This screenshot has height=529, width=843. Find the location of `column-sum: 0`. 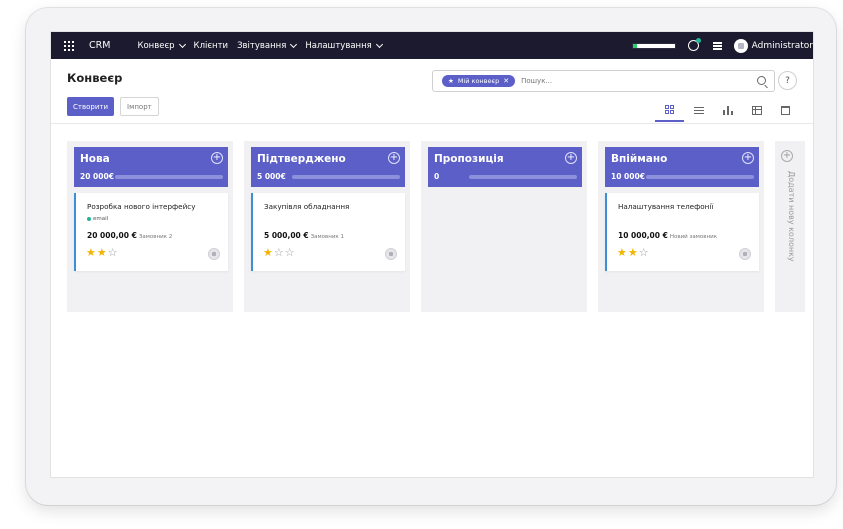

column-sum: 0 is located at coordinates (436, 176).